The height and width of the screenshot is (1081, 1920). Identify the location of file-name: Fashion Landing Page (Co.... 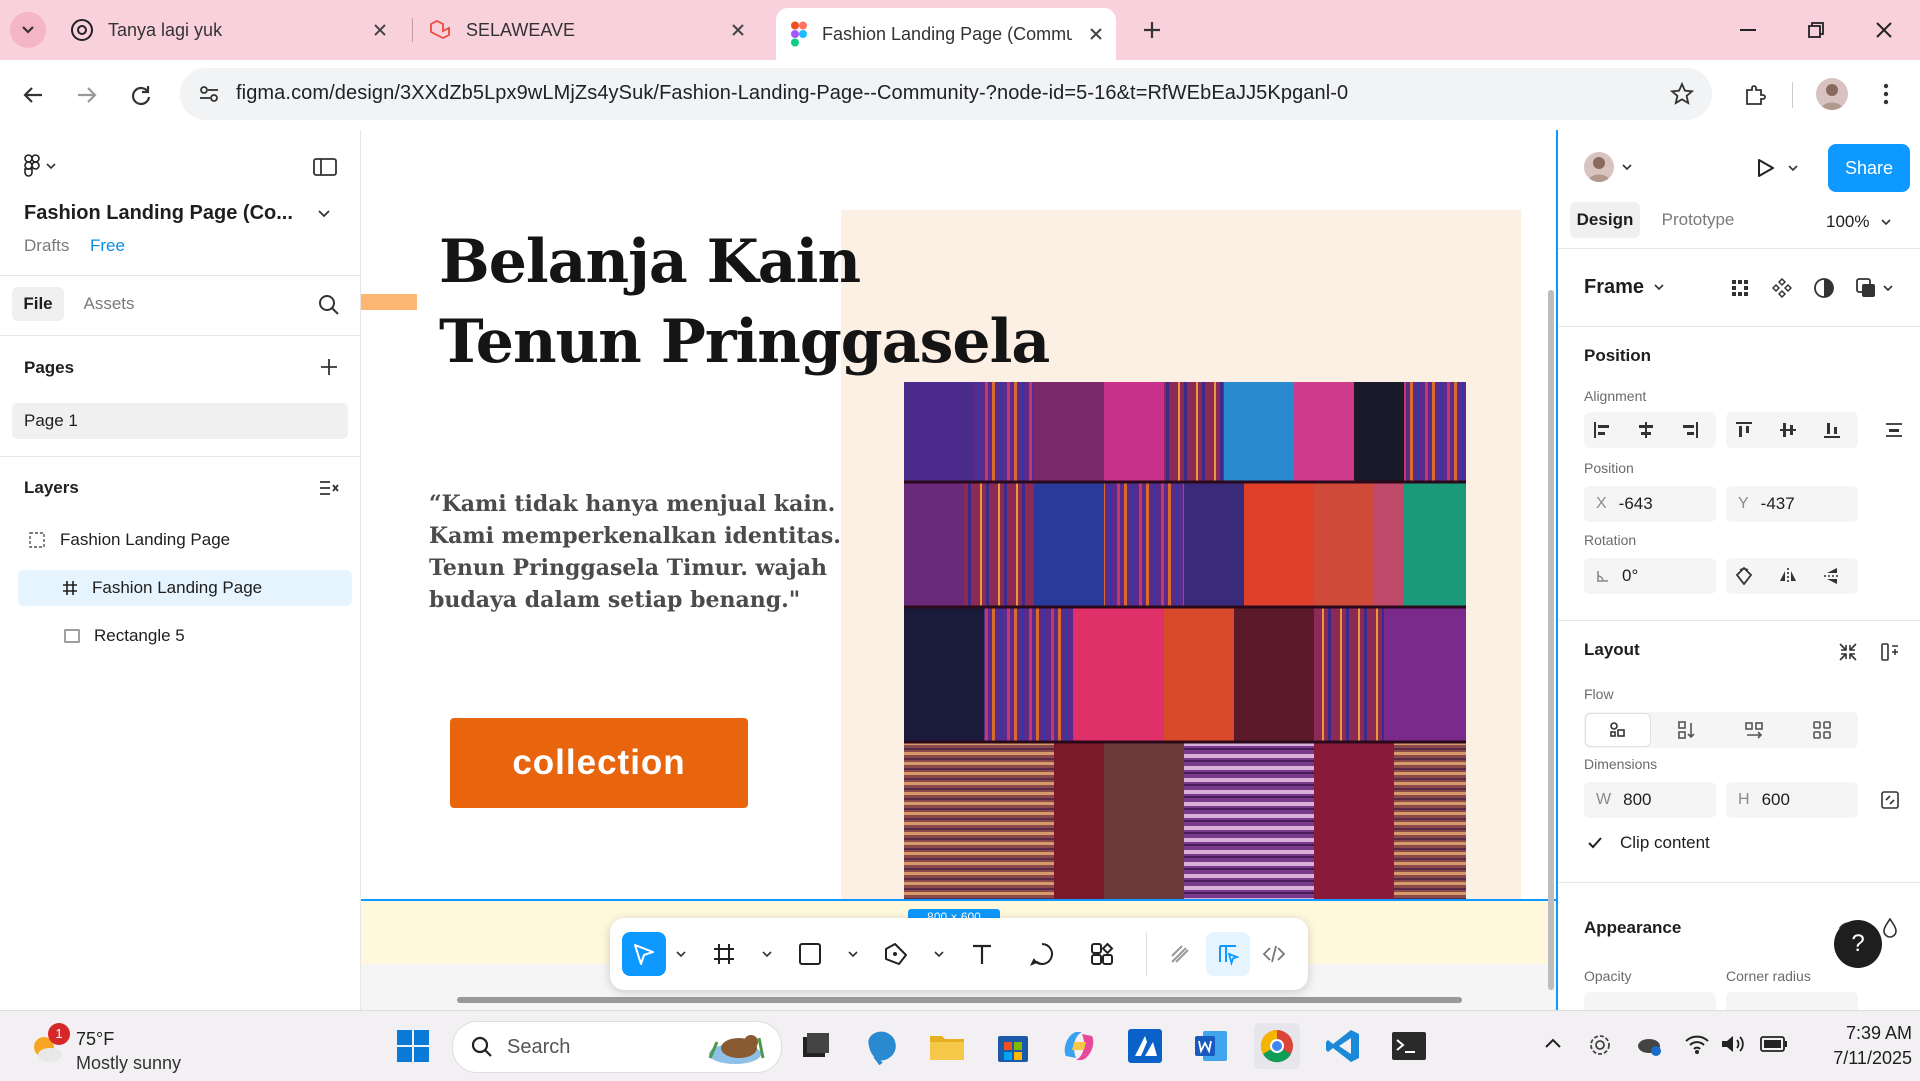
(158, 213).